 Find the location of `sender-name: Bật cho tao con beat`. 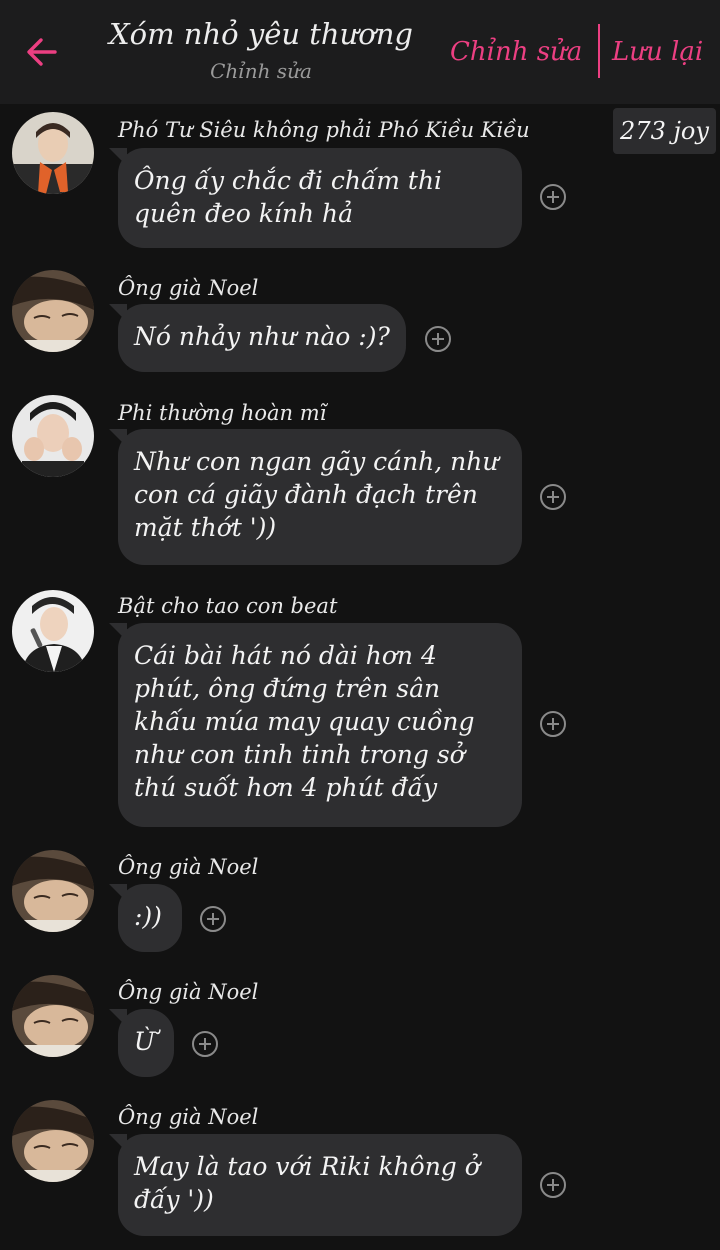

sender-name: Bật cho tao con beat is located at coordinates (228, 606).